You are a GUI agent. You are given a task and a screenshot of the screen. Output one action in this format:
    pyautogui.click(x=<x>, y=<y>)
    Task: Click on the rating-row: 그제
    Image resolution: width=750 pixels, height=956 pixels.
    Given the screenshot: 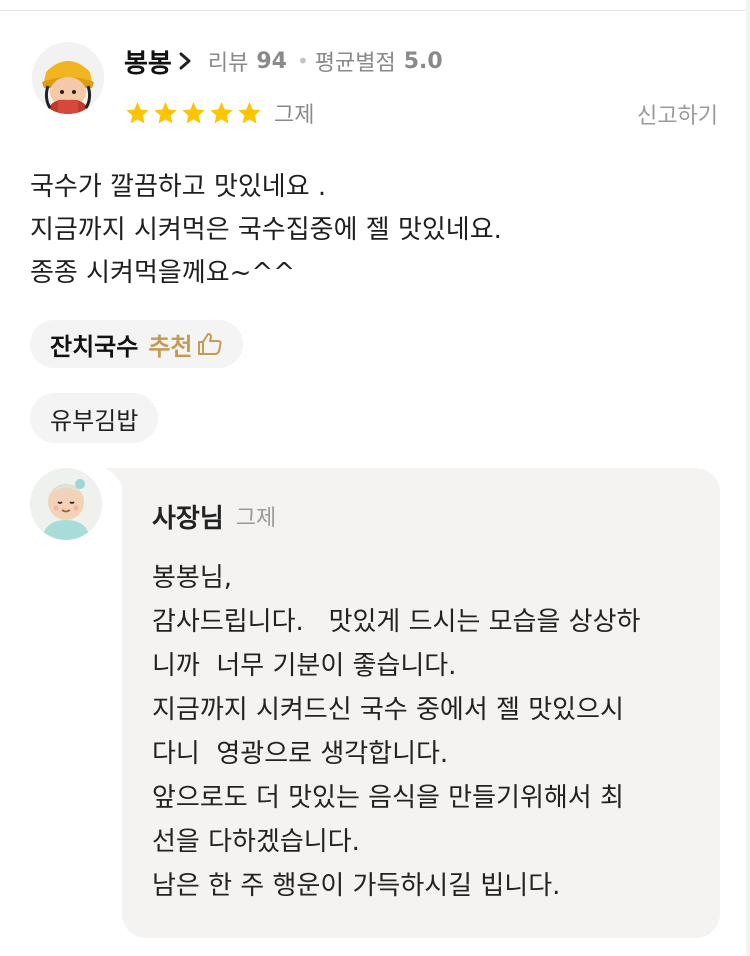 What is the action you would take?
    pyautogui.click(x=219, y=113)
    